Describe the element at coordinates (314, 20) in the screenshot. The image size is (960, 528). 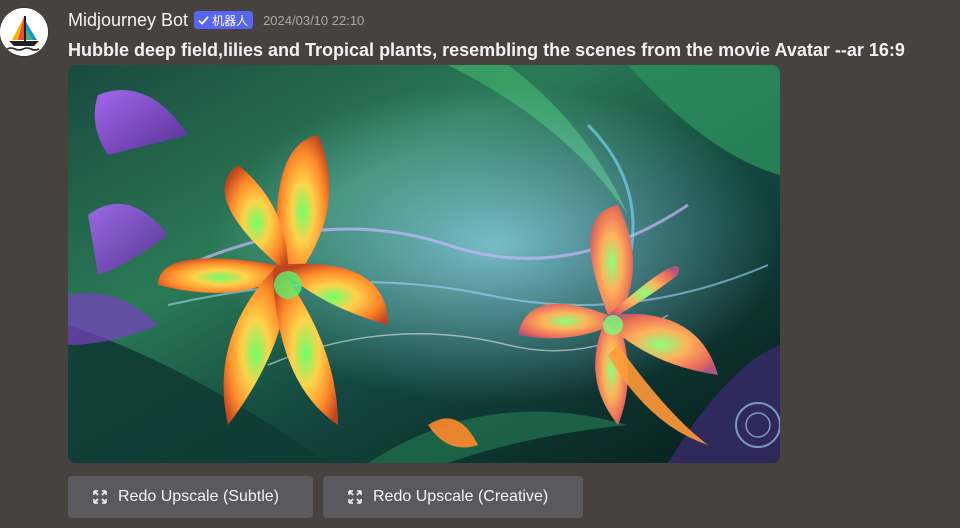
I see `message-timestamp: 2024/03/10 22:10` at that location.